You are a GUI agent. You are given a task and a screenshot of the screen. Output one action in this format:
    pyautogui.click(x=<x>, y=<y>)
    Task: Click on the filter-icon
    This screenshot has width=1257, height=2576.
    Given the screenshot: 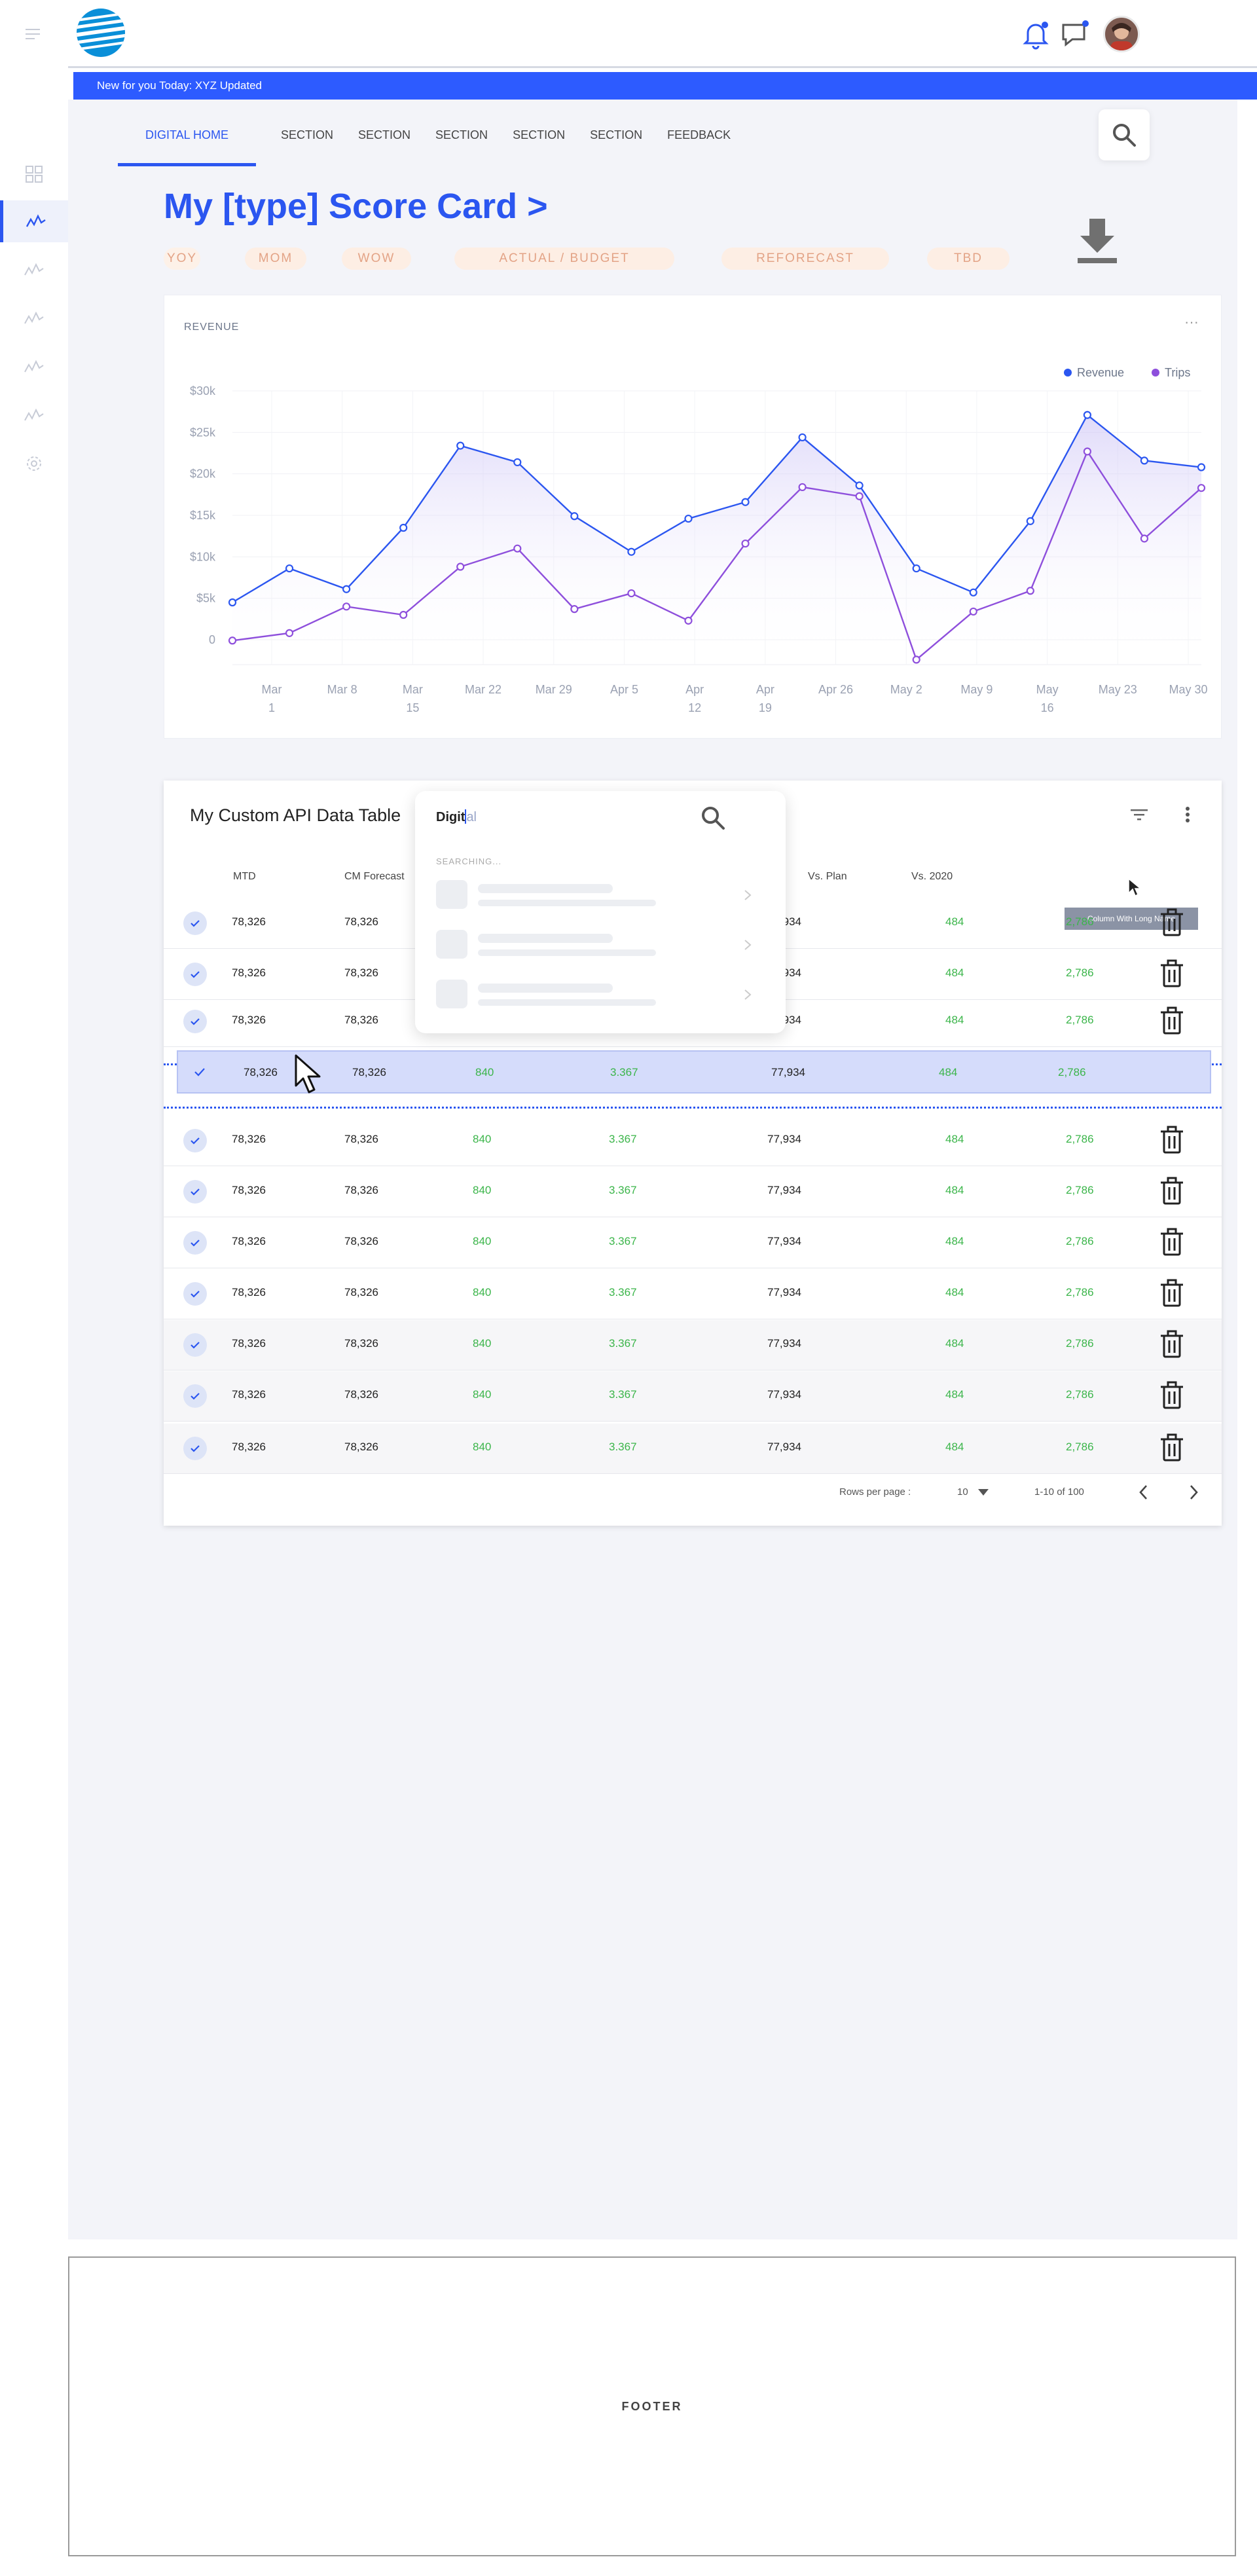 What is the action you would take?
    pyautogui.click(x=1139, y=814)
    